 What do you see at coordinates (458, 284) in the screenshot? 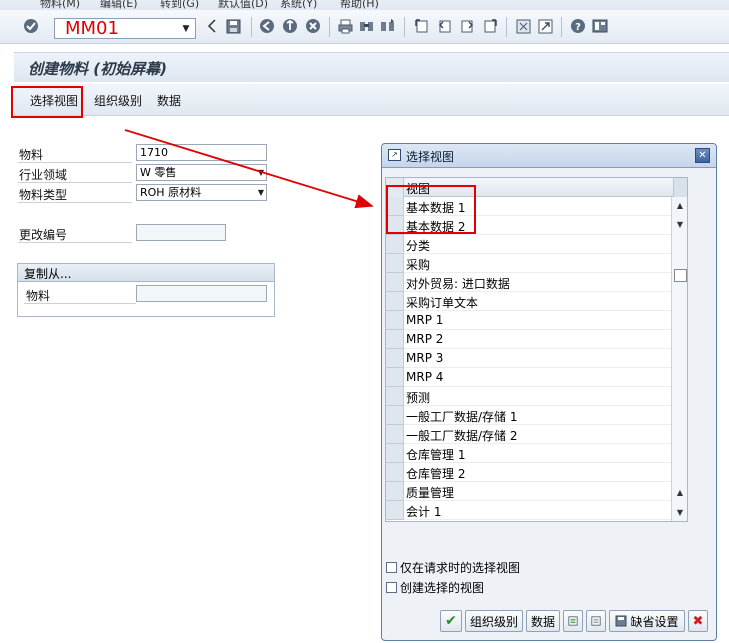
I see `view-name: 对外贸易: 进口数据` at bounding box center [458, 284].